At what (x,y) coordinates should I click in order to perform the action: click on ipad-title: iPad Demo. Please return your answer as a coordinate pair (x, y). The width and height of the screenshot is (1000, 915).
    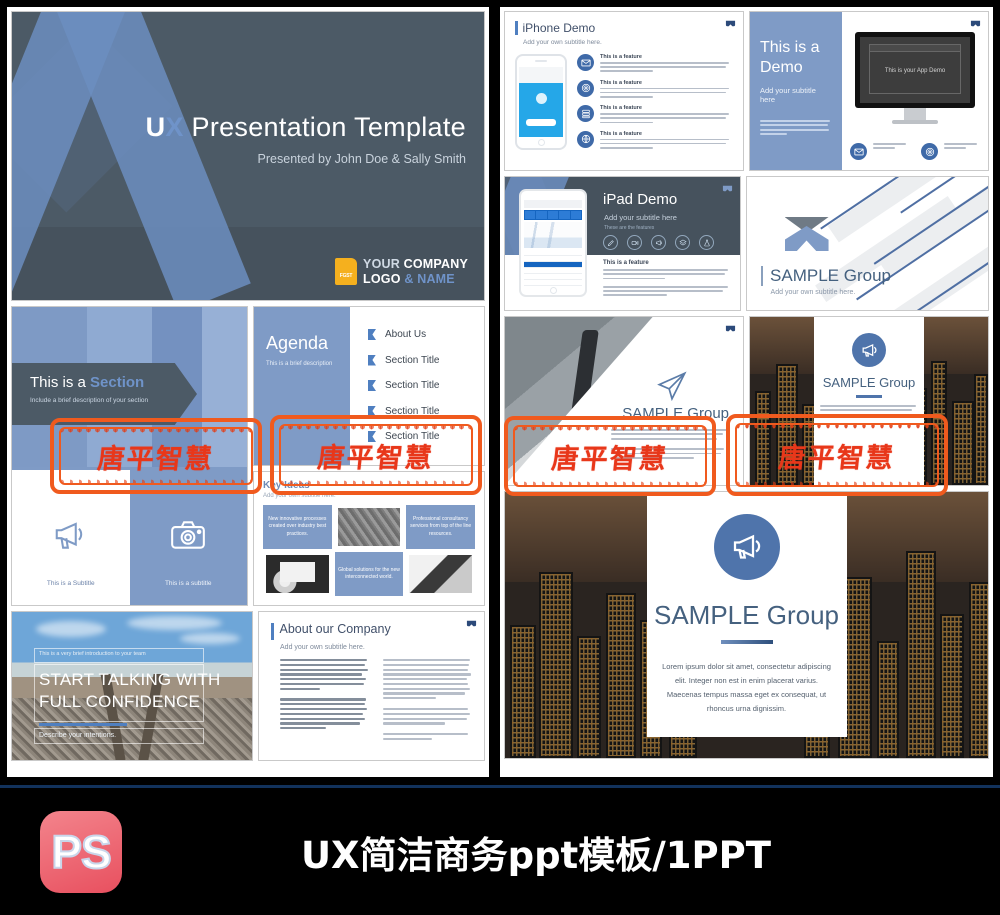
    Looking at the image, I should click on (640, 199).